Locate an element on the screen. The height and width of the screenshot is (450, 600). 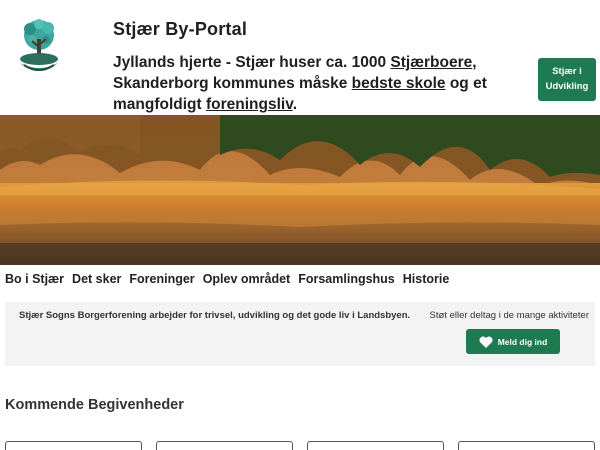
cta-line: Stjær i is located at coordinates (567, 71).